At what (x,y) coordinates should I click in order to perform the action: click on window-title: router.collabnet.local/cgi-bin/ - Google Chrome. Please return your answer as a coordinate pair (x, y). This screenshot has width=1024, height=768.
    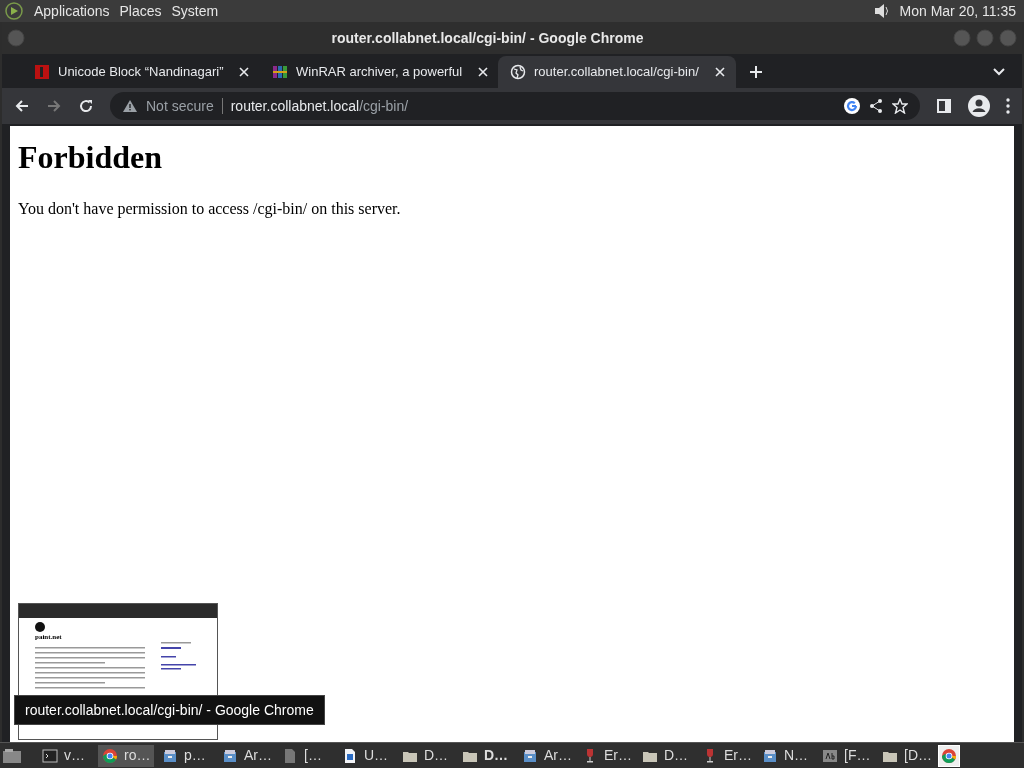
    Looking at the image, I should click on (487, 38).